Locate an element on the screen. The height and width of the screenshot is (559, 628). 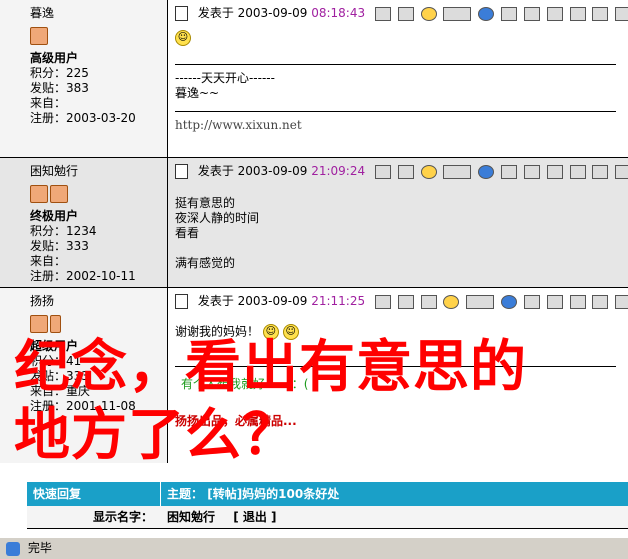
home-icon is located at coordinates (428, 302).